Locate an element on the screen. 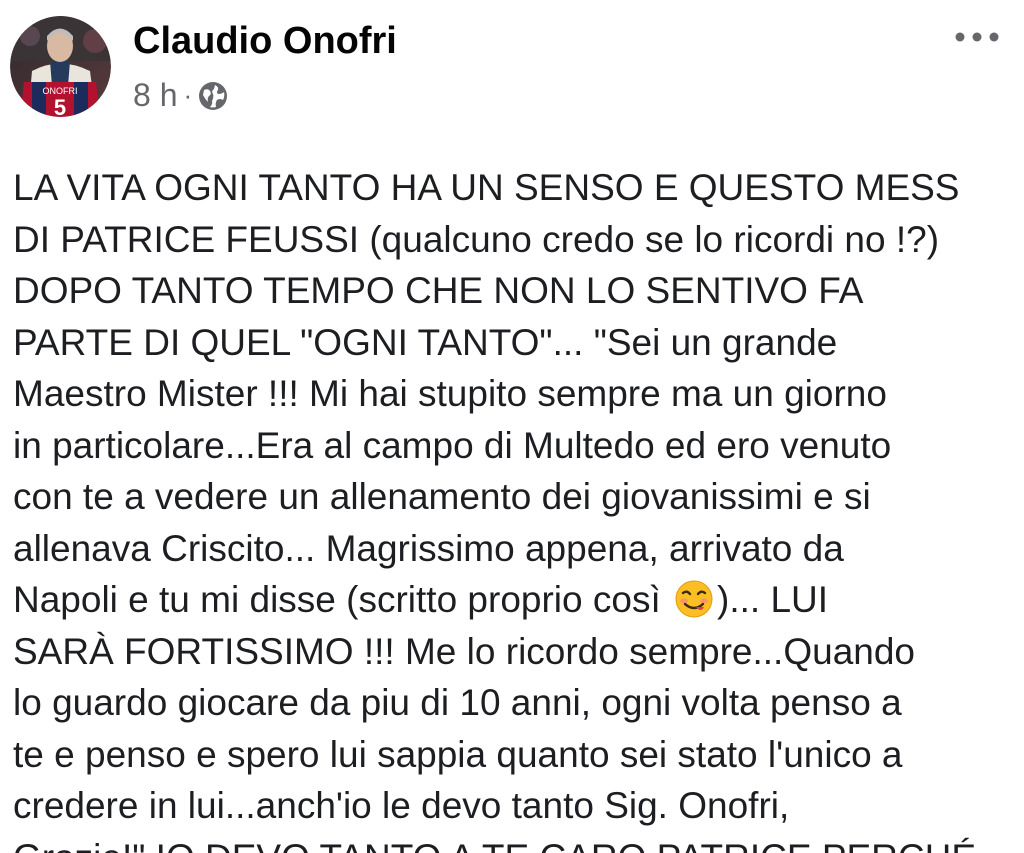  post-timestamp: 8 h is located at coordinates (155, 95).